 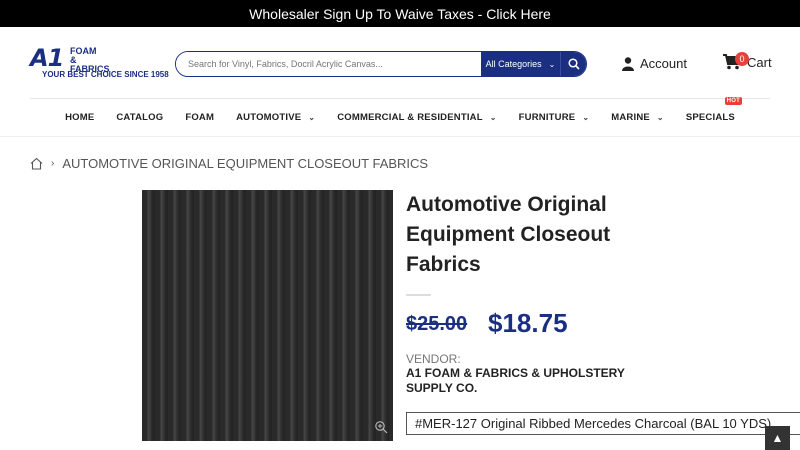 I want to click on account-link: Account, so click(x=654, y=63).